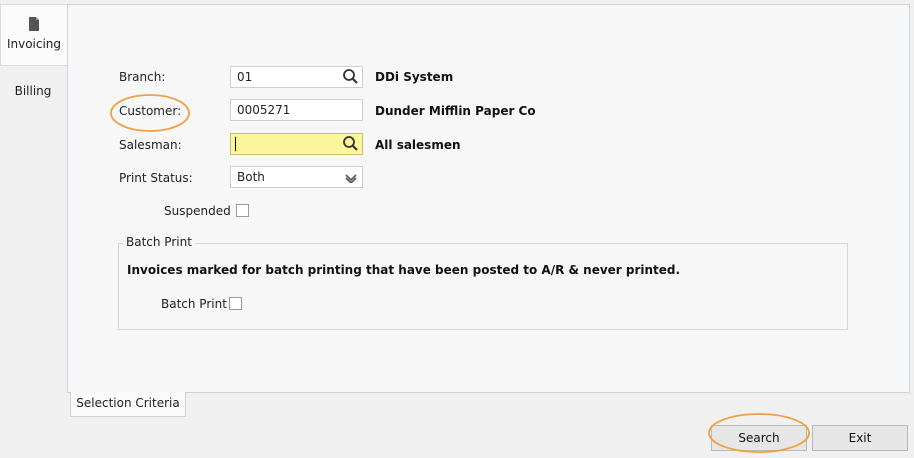 The width and height of the screenshot is (914, 458). What do you see at coordinates (351, 144) in the screenshot?
I see `salesman-search-icon` at bounding box center [351, 144].